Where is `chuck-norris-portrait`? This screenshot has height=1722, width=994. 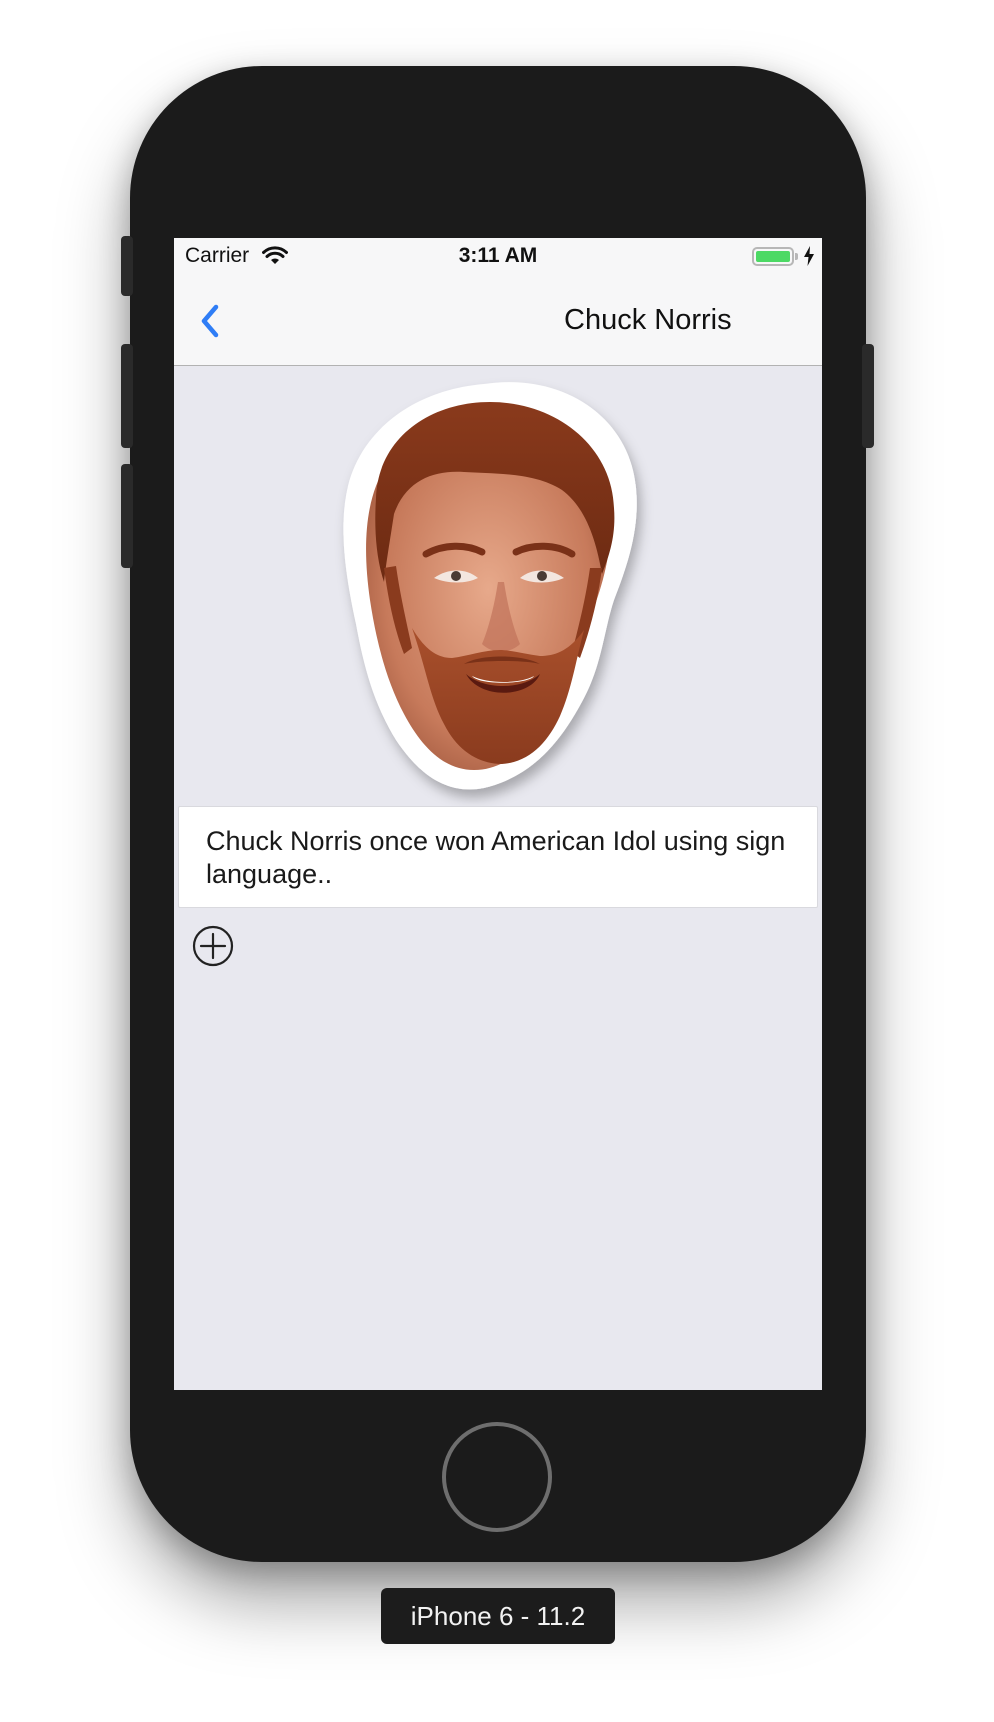 chuck-norris-portrait is located at coordinates (490, 586).